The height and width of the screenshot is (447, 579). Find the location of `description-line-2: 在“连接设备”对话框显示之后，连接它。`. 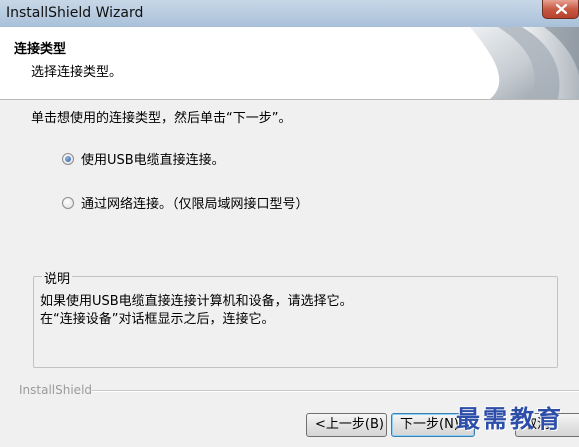

description-line-2: 在“连接设备”对话框显示之后，连接它。 is located at coordinates (157, 319).